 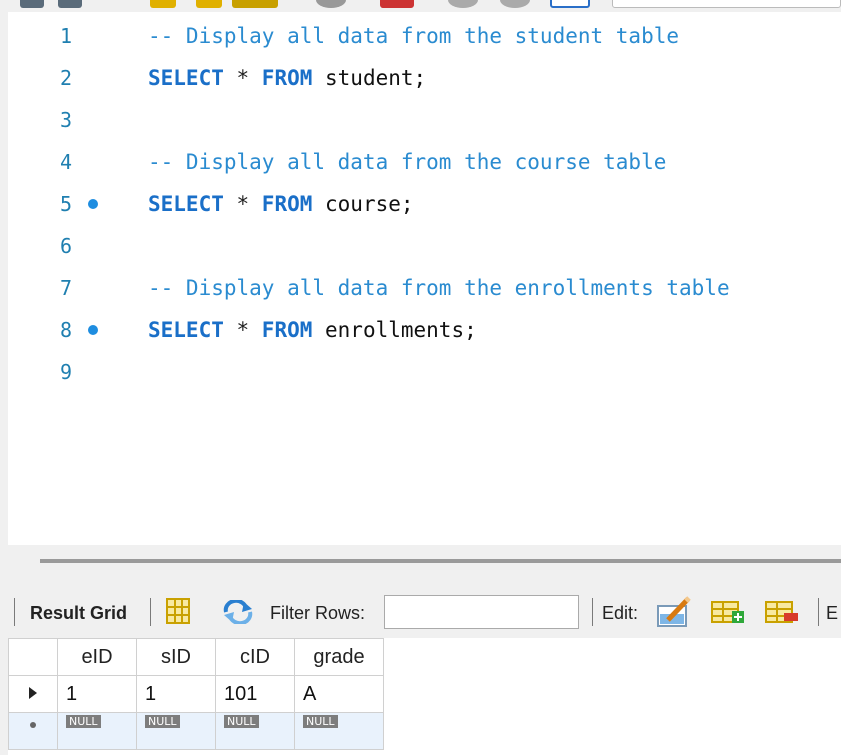 What do you see at coordinates (65, 330) in the screenshot?
I see `line-number: 8` at bounding box center [65, 330].